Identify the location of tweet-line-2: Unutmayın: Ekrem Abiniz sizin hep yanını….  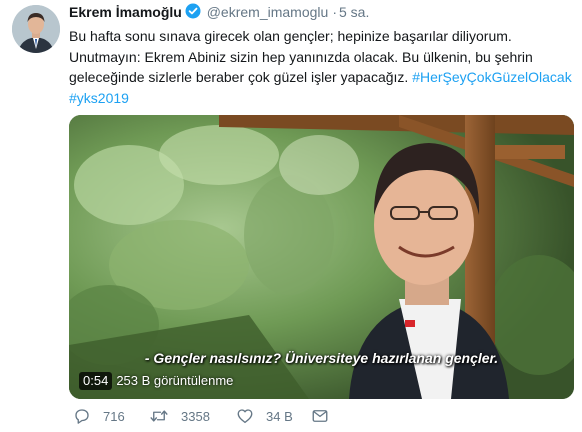
(301, 56).